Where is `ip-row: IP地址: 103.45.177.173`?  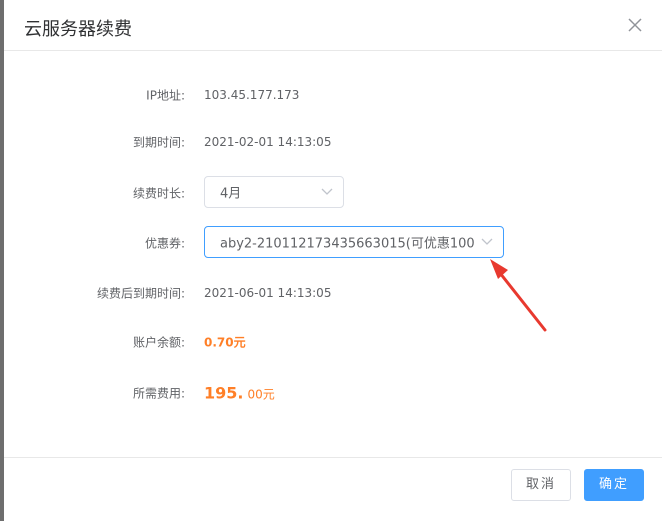 ip-row: IP地址: 103.45.177.173 is located at coordinates (333, 95).